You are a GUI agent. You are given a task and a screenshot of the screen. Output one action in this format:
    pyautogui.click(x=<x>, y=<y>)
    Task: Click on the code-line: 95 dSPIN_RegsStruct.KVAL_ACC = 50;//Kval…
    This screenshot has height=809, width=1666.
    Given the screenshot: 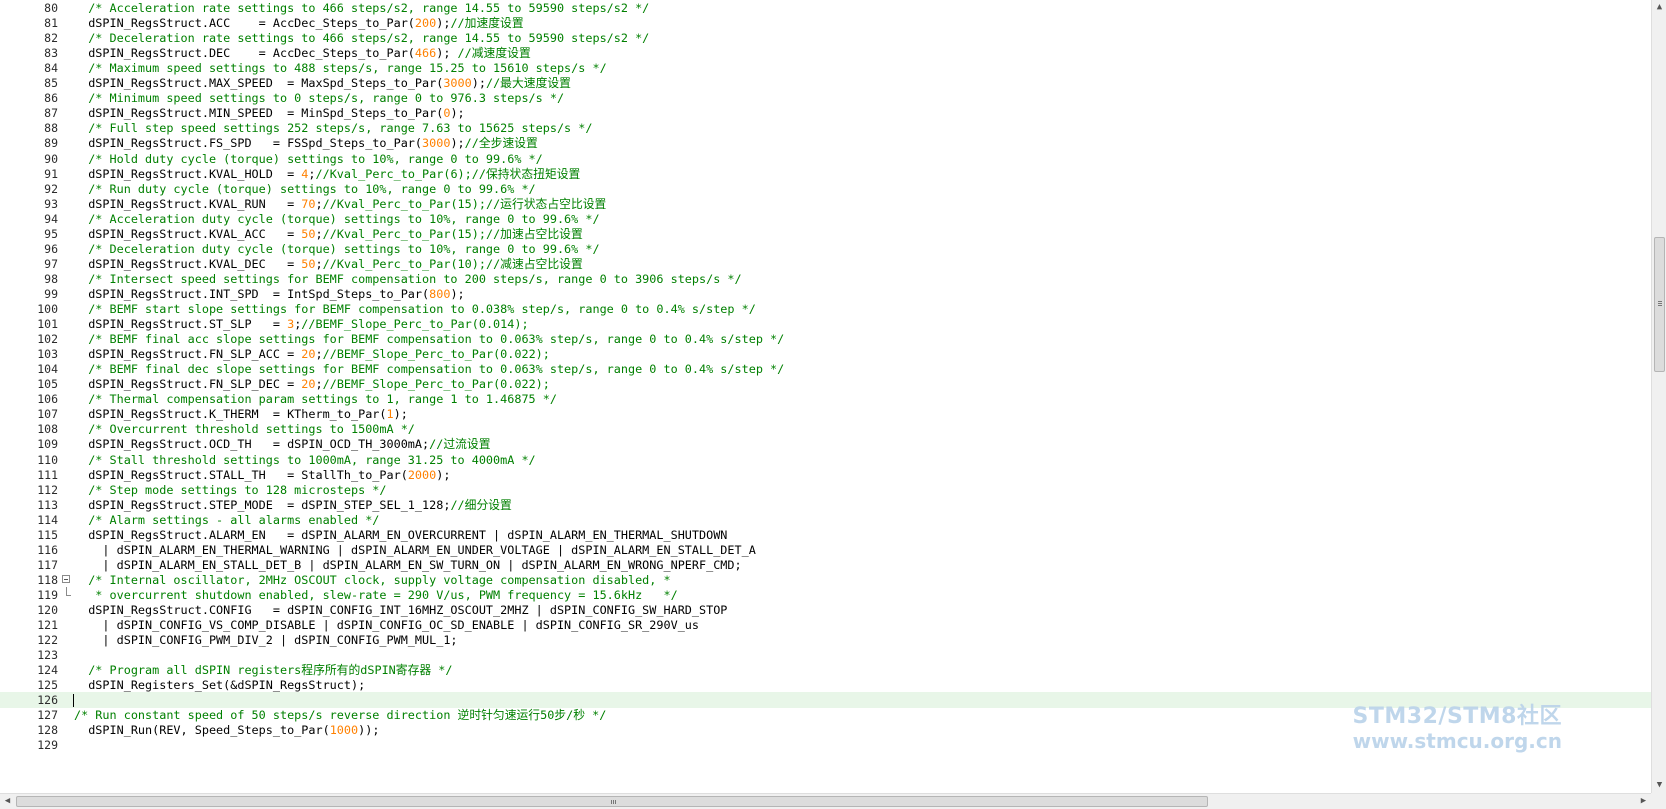 What is the action you would take?
    pyautogui.click(x=825, y=234)
    